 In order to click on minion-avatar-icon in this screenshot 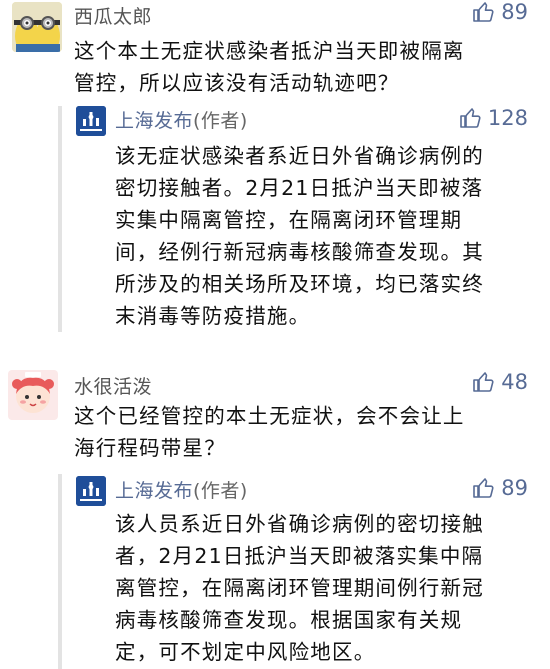, I will do `click(37, 27)`.